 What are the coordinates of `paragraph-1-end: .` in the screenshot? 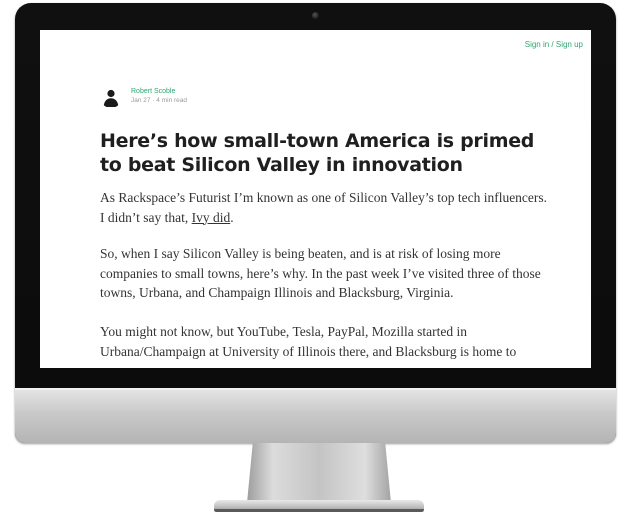 It's located at (232, 217).